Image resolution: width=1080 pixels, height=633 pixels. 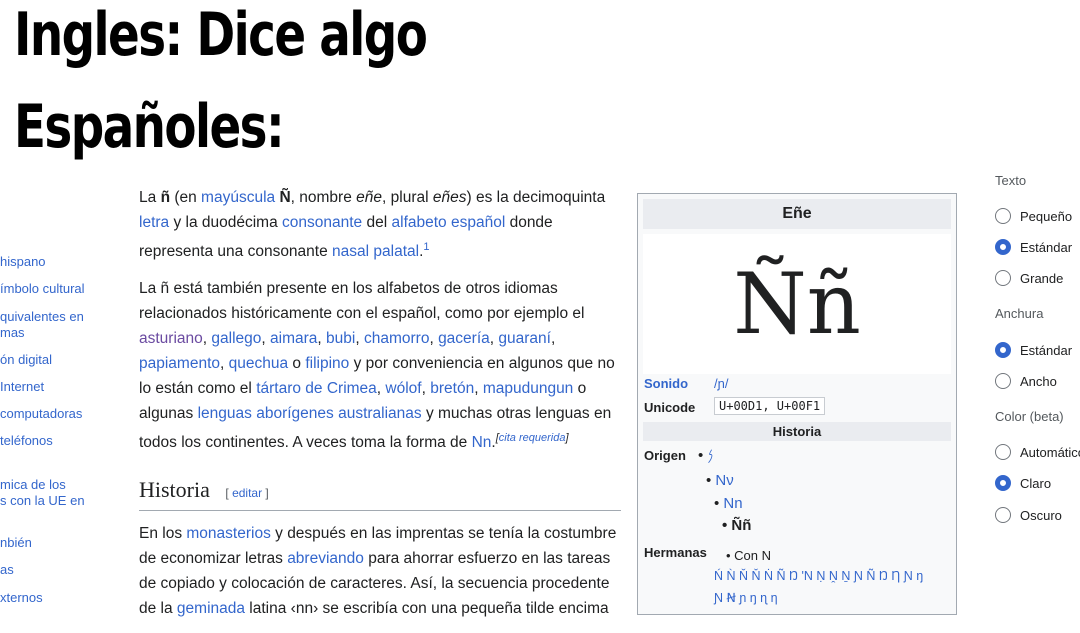 What do you see at coordinates (297, 364) in the screenshot?
I see `text: o` at bounding box center [297, 364].